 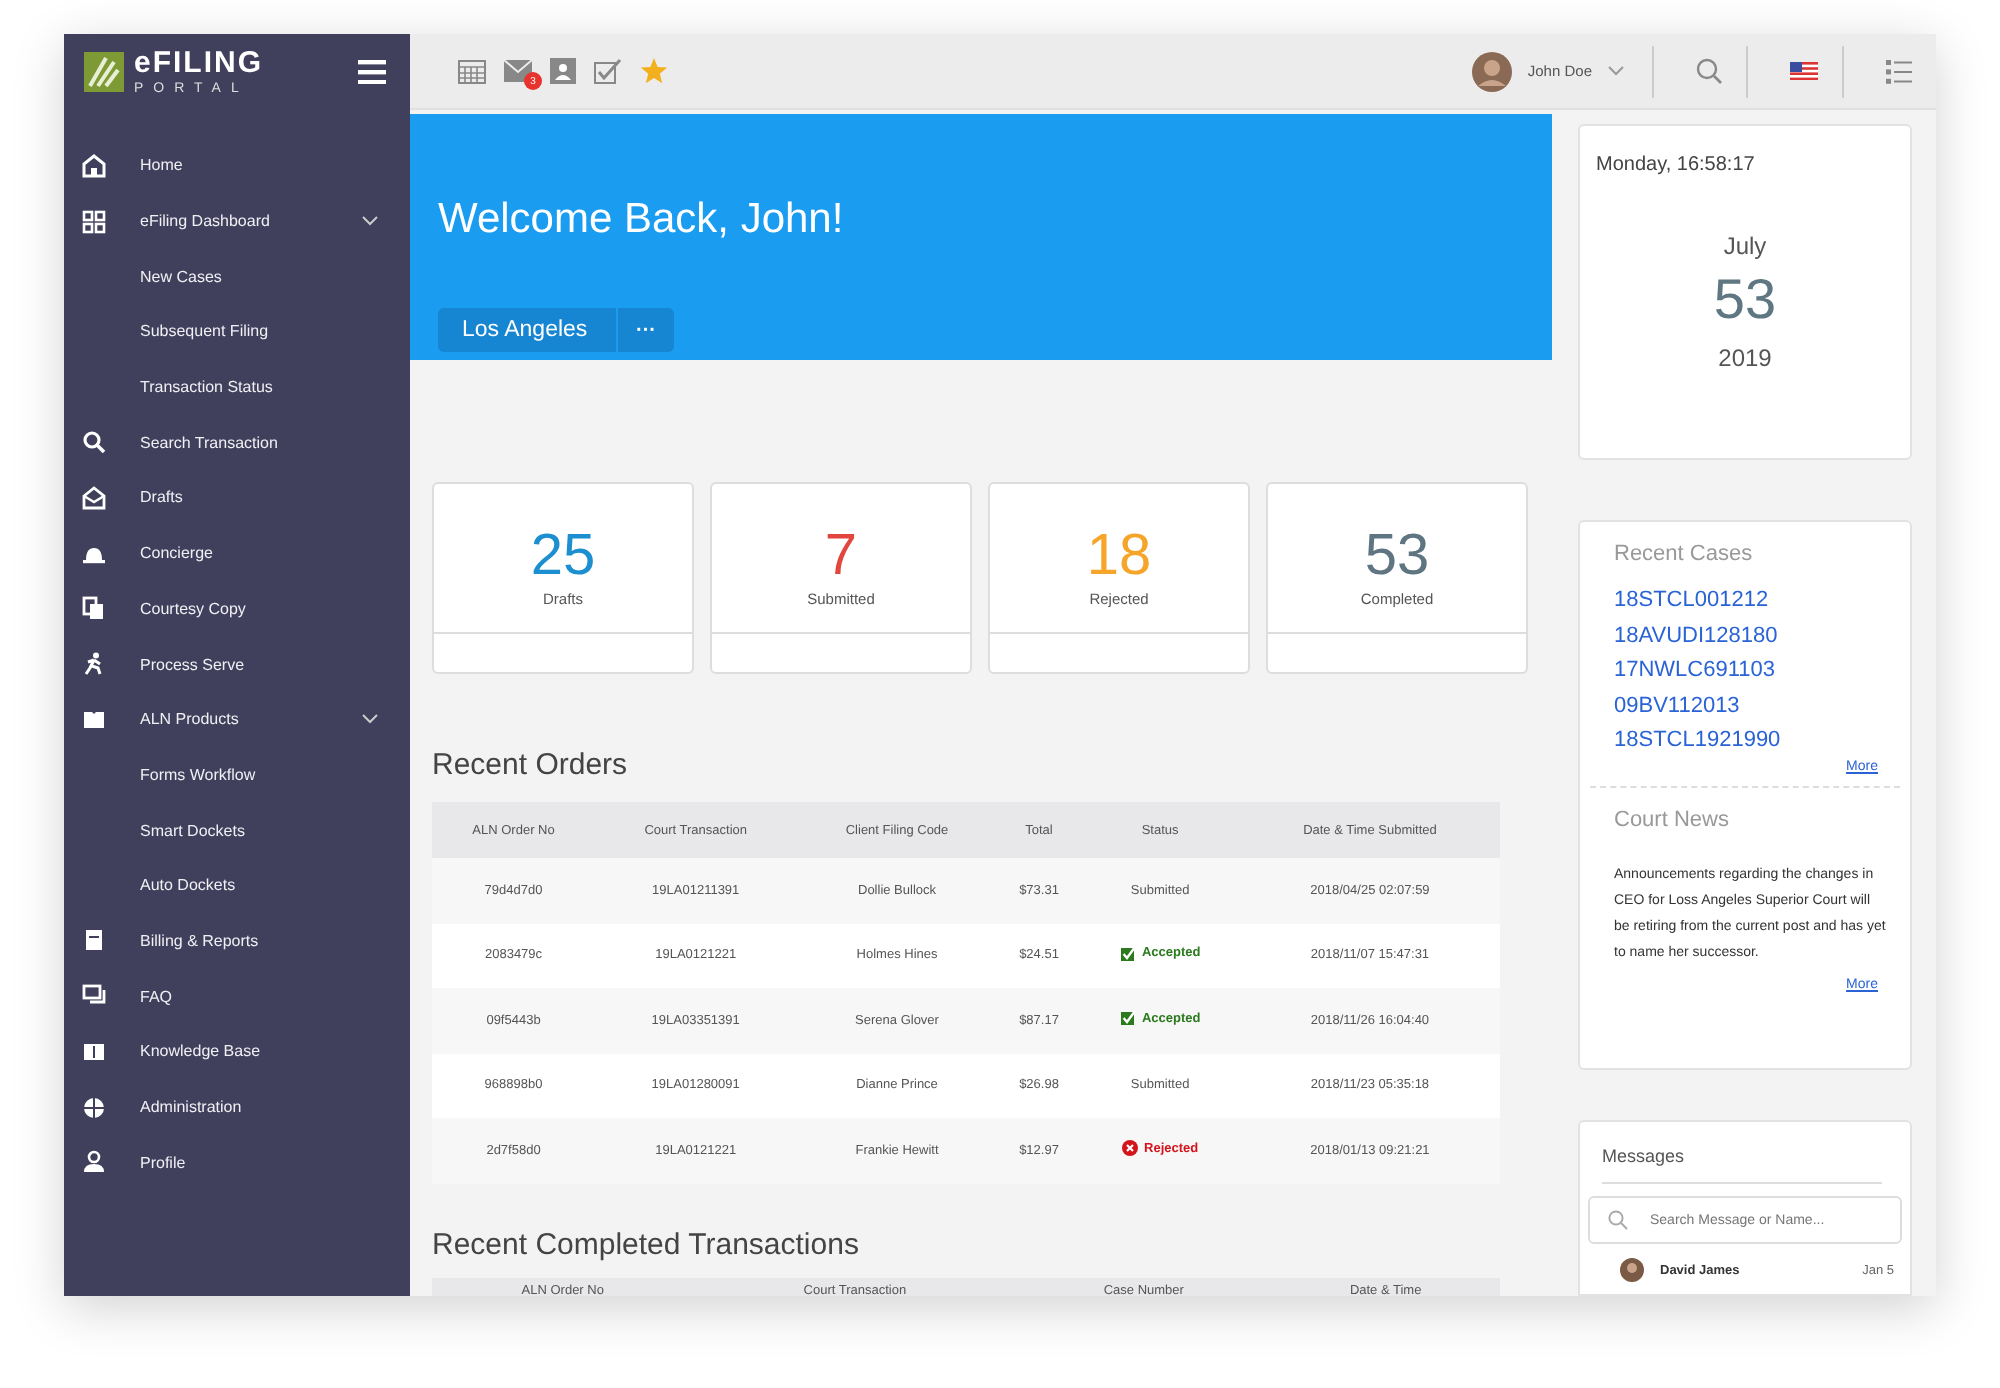 What do you see at coordinates (1762, 741) in the screenshot?
I see `case-link: 18STCL1921990` at bounding box center [1762, 741].